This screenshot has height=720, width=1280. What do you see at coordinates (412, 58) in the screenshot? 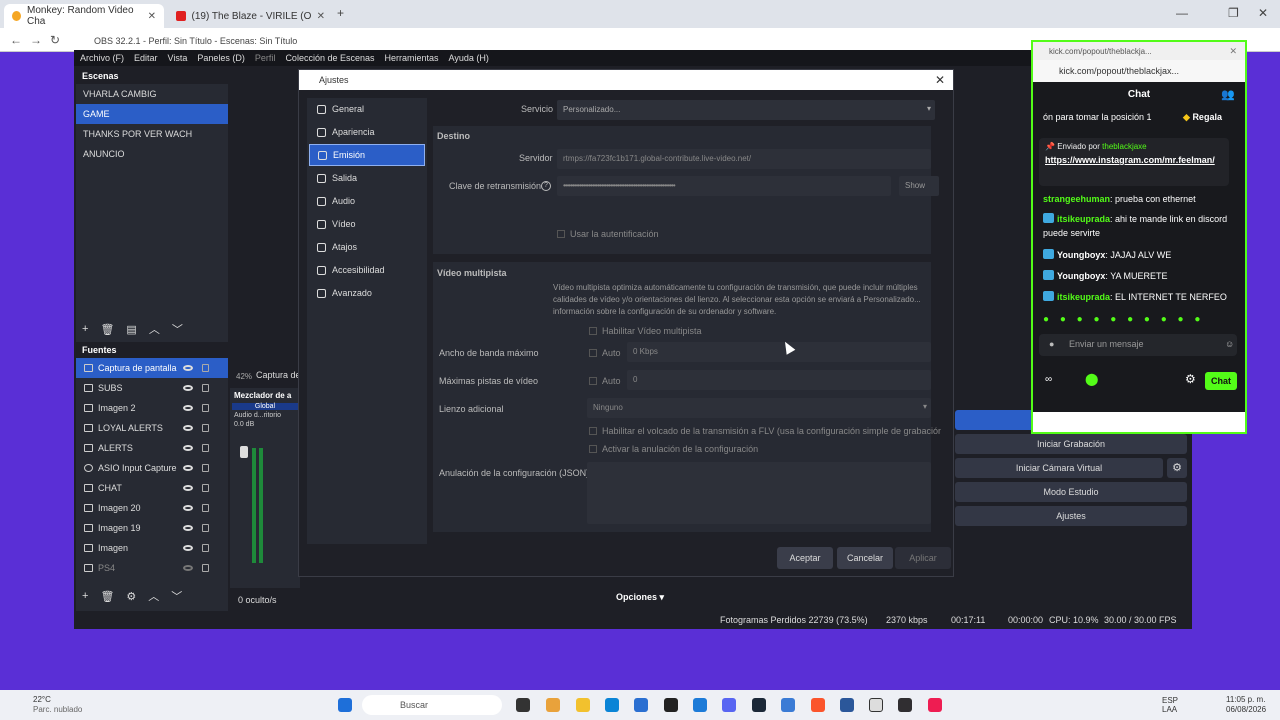
I see `menu-herramientas: Herramientas` at bounding box center [412, 58].